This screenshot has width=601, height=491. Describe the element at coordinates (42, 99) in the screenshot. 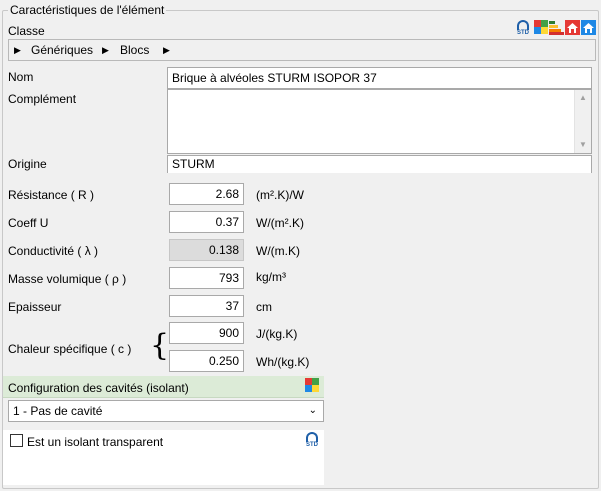

I see `complement-label: Complément` at that location.